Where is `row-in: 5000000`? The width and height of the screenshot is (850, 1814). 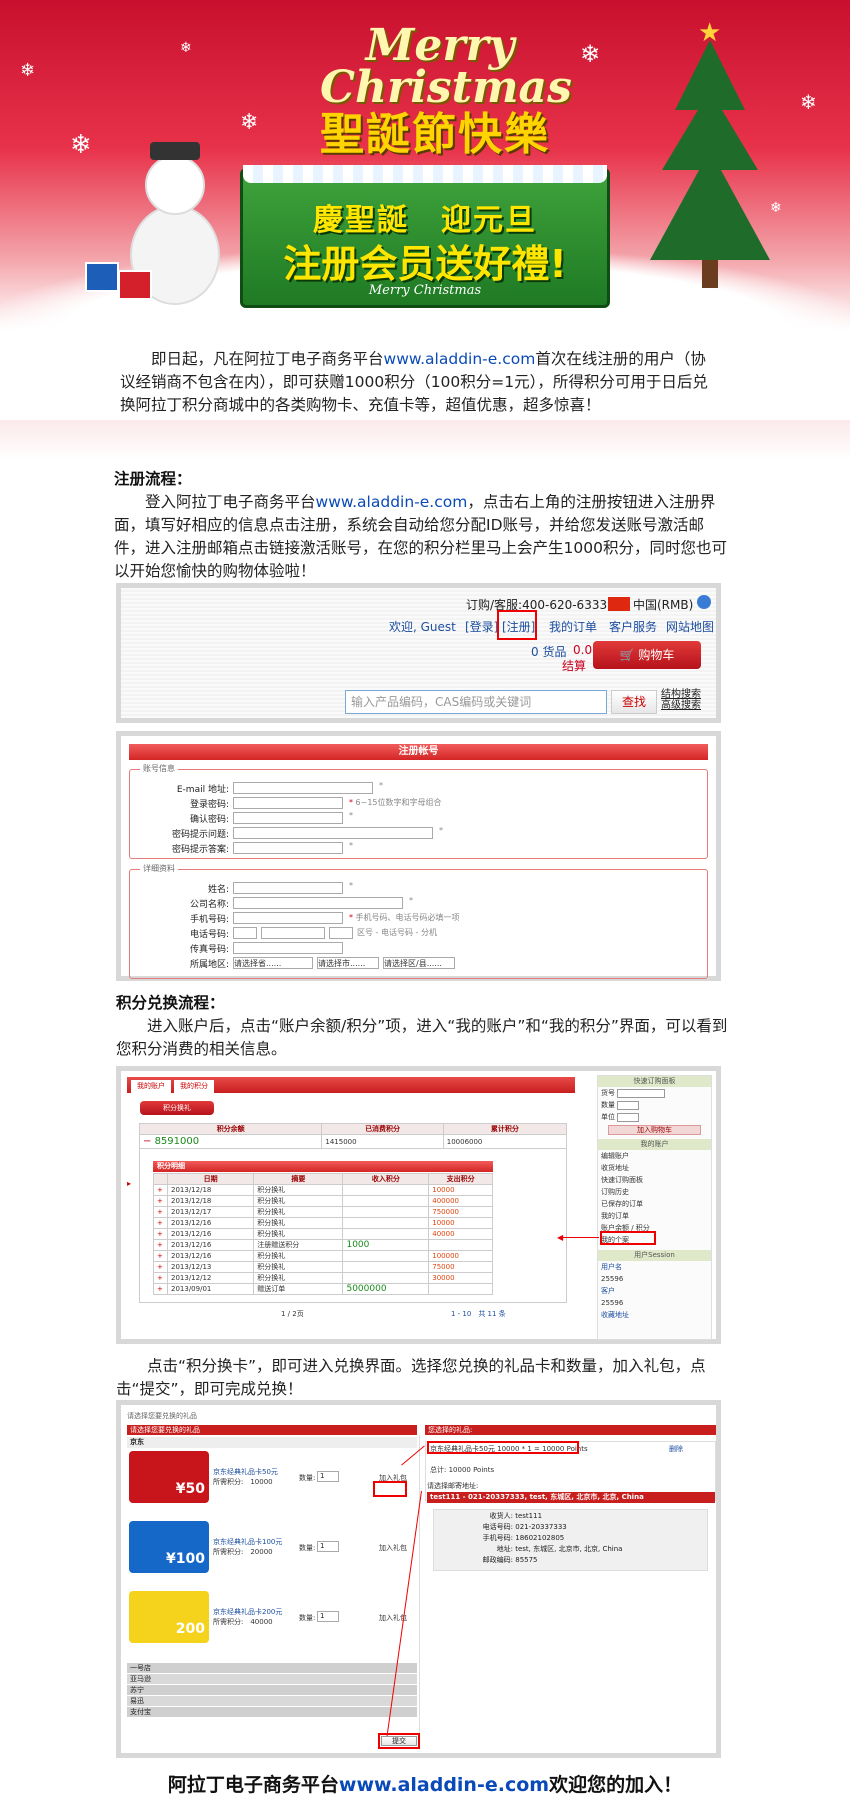 row-in: 5000000 is located at coordinates (386, 1289).